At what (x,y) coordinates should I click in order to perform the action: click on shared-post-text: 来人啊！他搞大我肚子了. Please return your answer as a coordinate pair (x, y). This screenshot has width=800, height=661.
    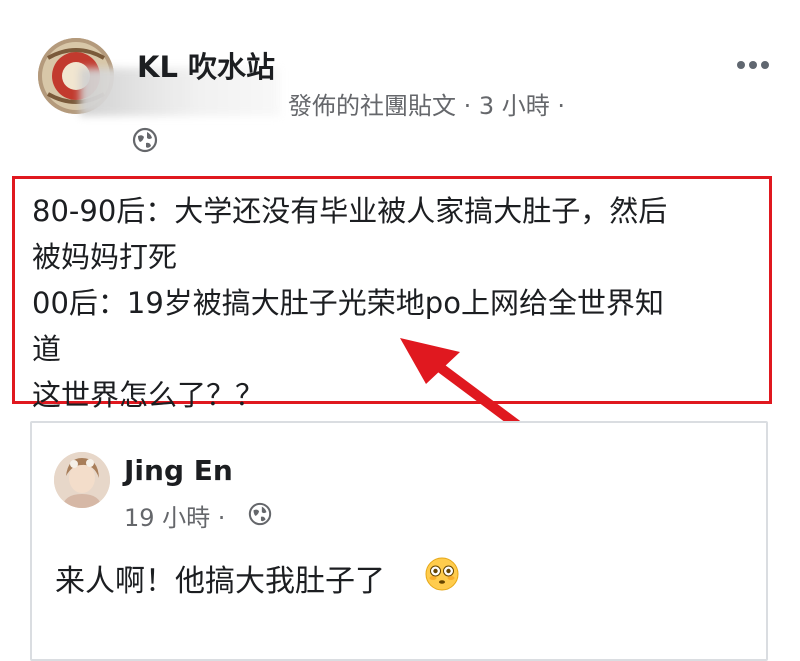
    Looking at the image, I should click on (220, 581).